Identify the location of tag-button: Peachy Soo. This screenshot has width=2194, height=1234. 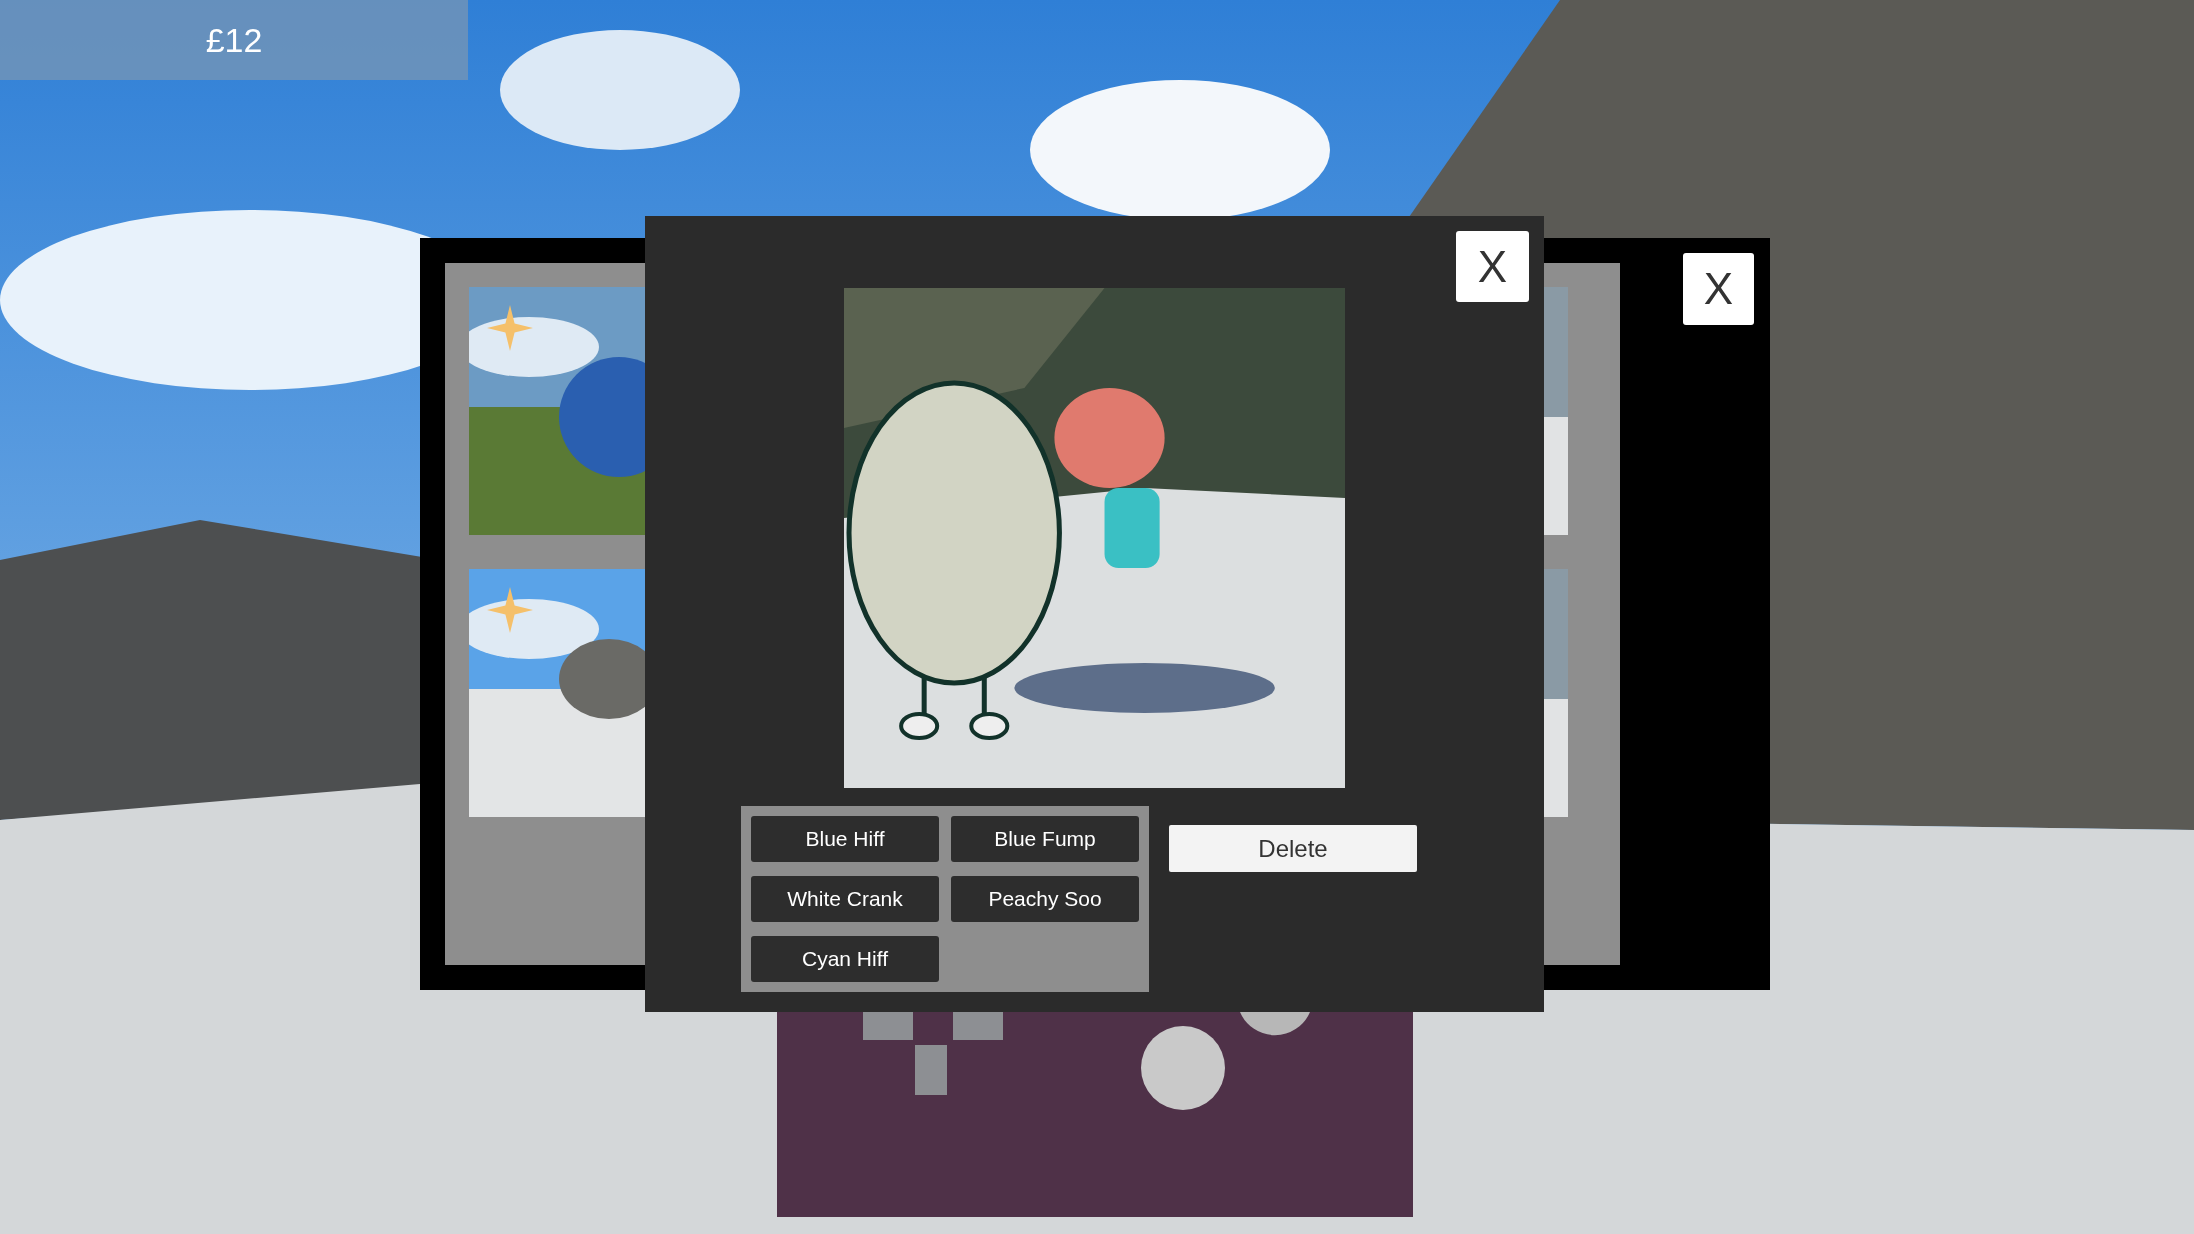
(1045, 899).